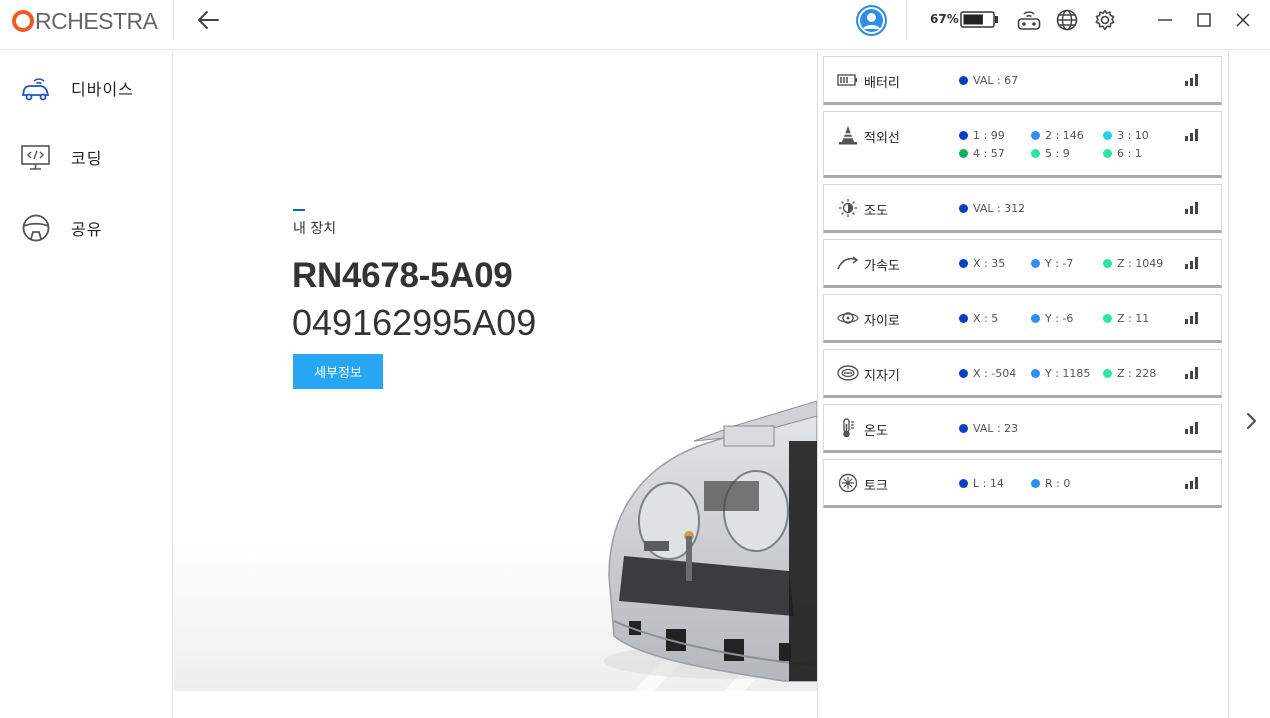  I want to click on sensor-value: 1 : 99, so click(982, 135).